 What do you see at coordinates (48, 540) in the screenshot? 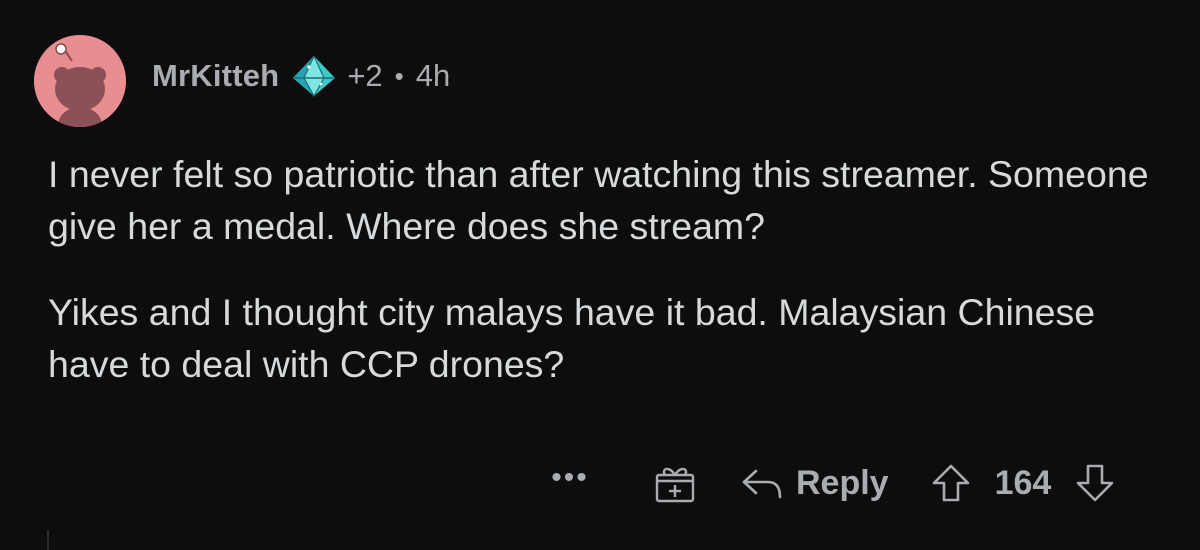
I see `thread-line` at bounding box center [48, 540].